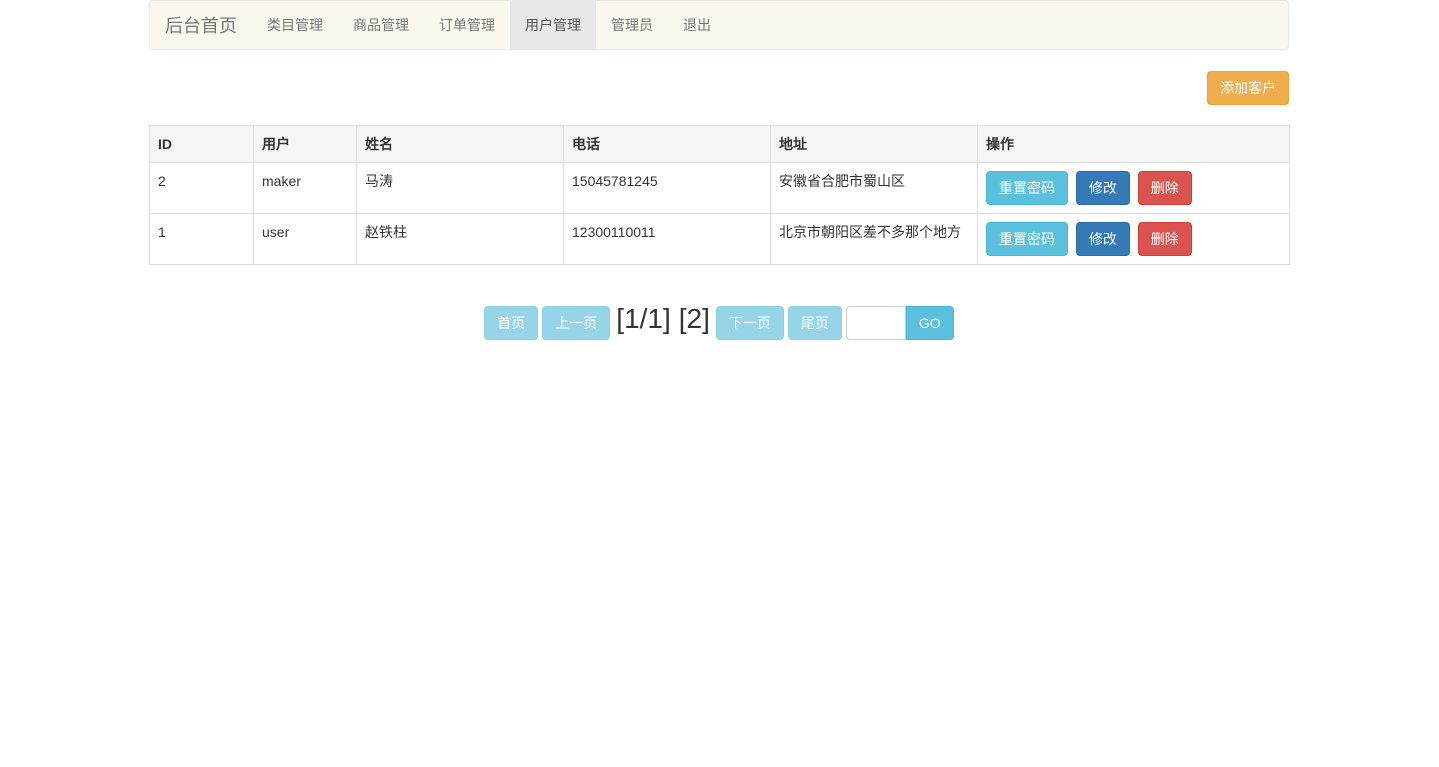 The height and width of the screenshot is (767, 1439). Describe the element at coordinates (381, 25) in the screenshot. I see `nav-item-products: 商品管理` at that location.